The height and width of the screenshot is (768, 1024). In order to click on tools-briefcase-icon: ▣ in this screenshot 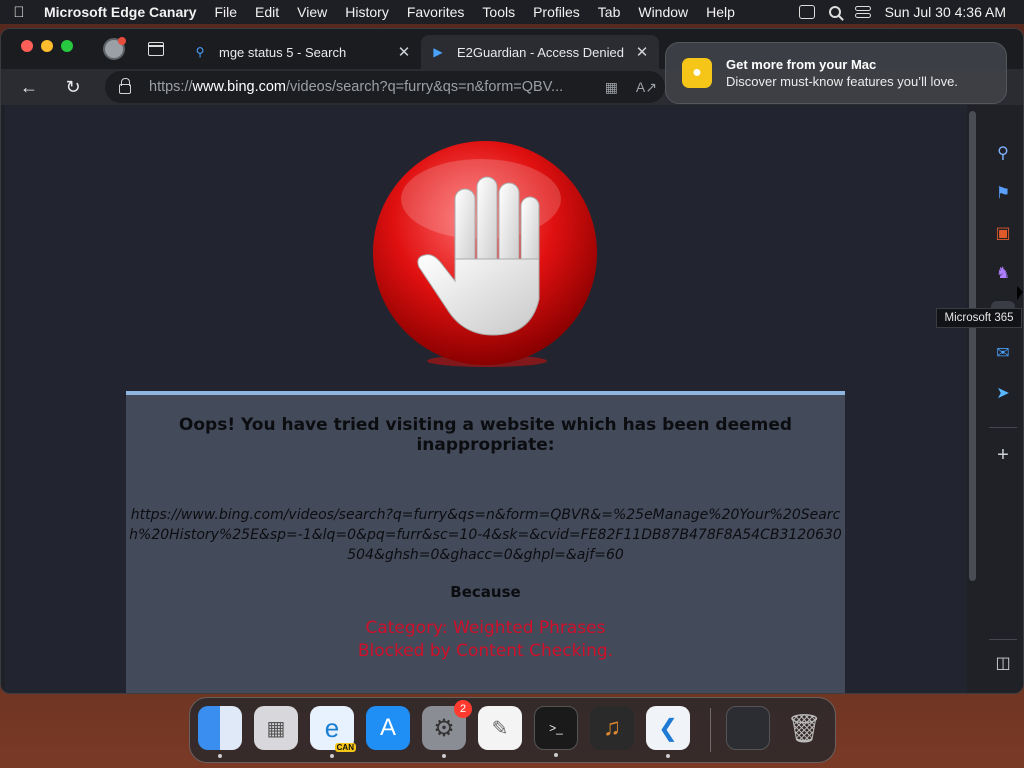, I will do `click(1003, 233)`.